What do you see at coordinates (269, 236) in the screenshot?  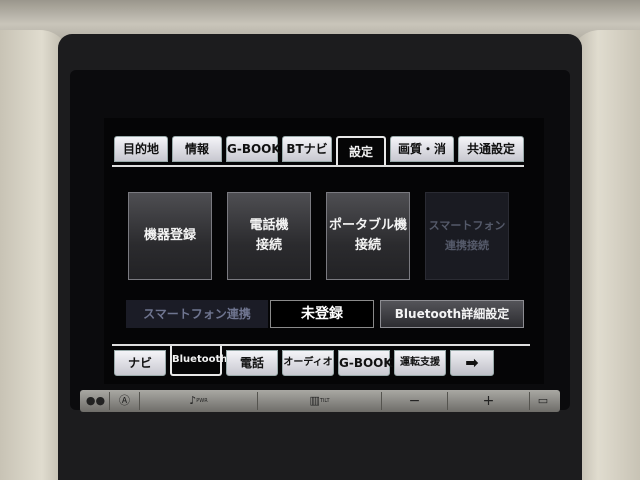 I see `phone-connect-button: 電話機 接続` at bounding box center [269, 236].